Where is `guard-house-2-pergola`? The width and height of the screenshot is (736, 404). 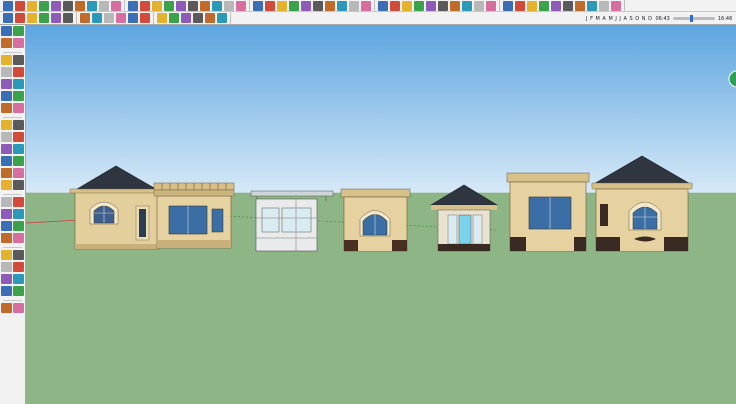 guard-house-2-pergola is located at coordinates (194, 215).